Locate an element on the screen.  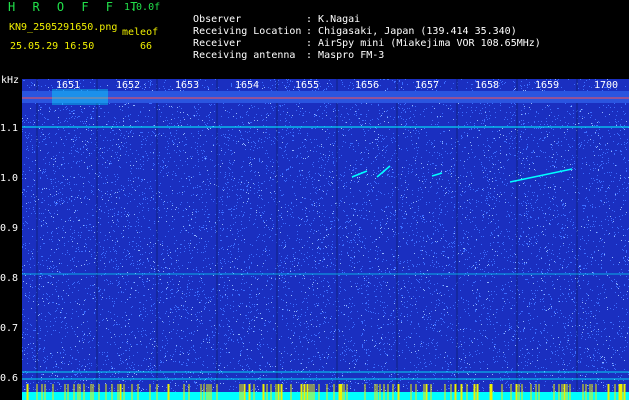
carrier-blob is located at coordinates (80, 97).